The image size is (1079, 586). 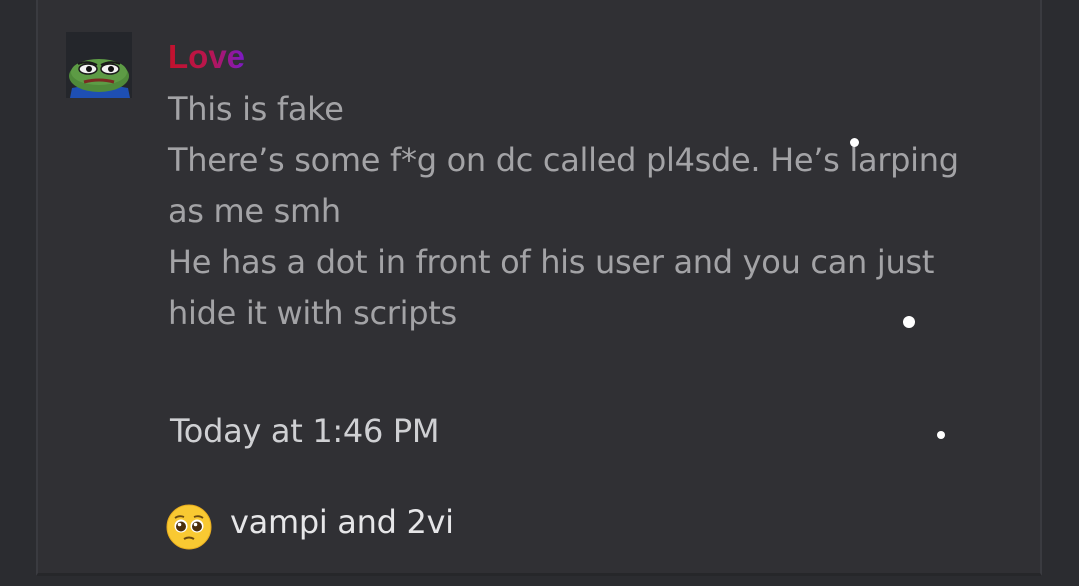 What do you see at coordinates (206, 57) in the screenshot?
I see `author-name: Love` at bounding box center [206, 57].